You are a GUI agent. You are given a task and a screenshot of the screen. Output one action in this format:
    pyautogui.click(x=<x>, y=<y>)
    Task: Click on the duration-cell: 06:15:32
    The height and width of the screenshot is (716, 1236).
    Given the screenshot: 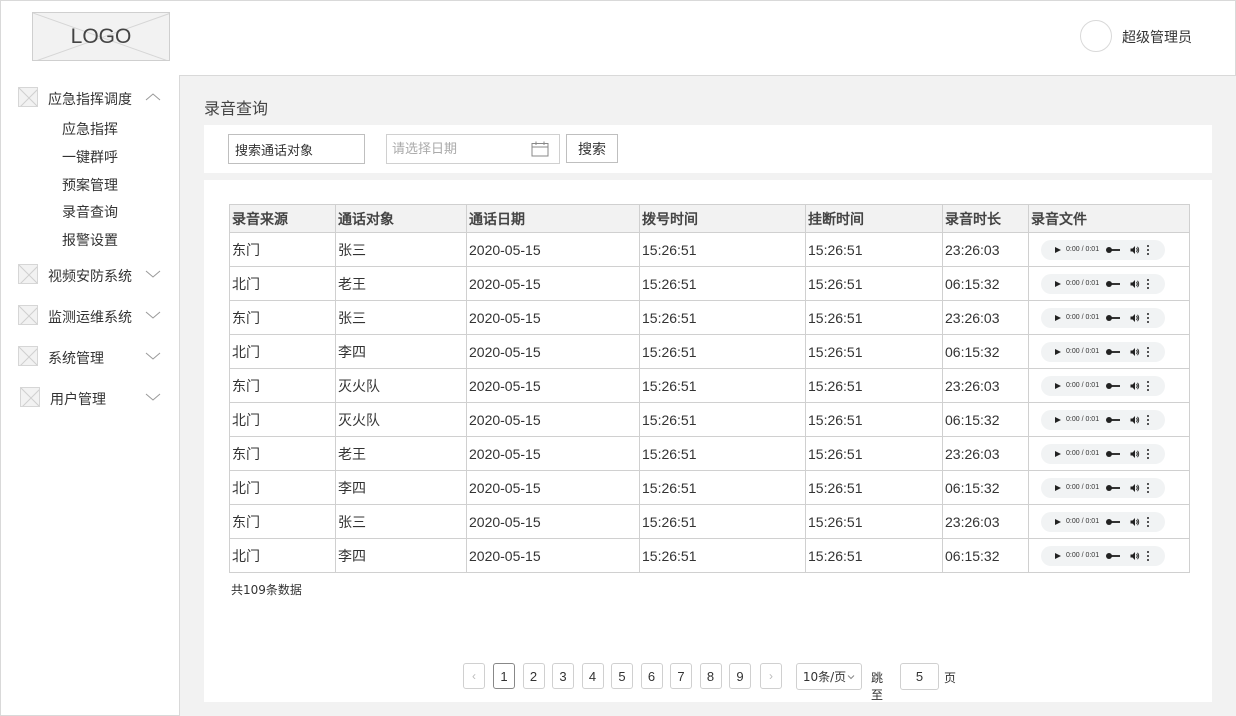 What is the action you would take?
    pyautogui.click(x=985, y=283)
    